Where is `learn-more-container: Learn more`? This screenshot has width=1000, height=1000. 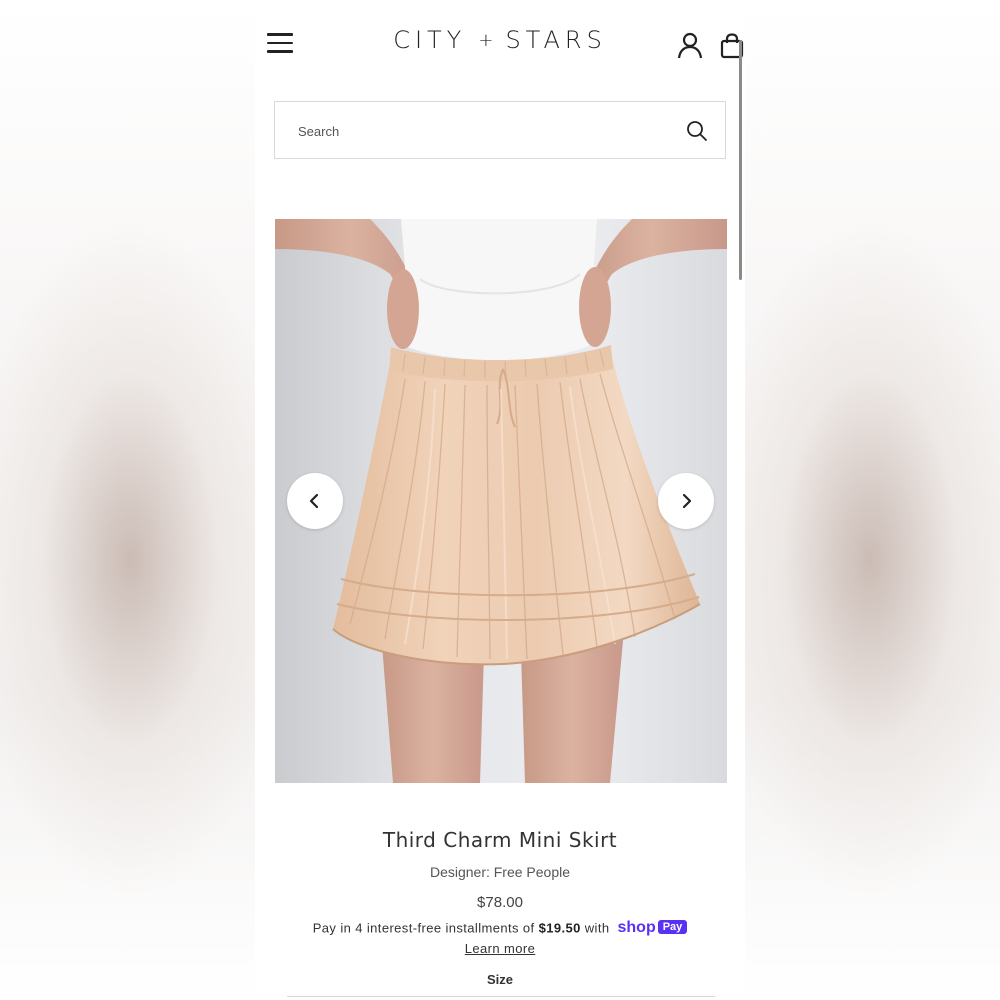
learn-more-container: Learn more is located at coordinates (500, 948).